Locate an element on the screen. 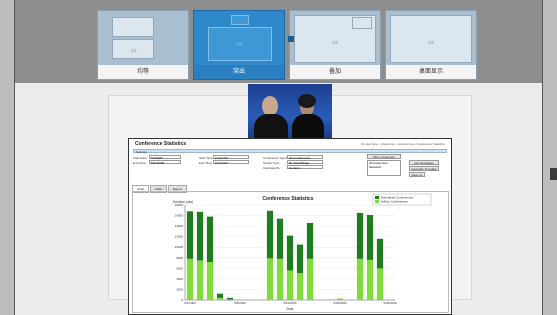 Image resolution: width=557 pixels, height=315 pixels. layout-equal-label: 均等 is located at coordinates (143, 72).